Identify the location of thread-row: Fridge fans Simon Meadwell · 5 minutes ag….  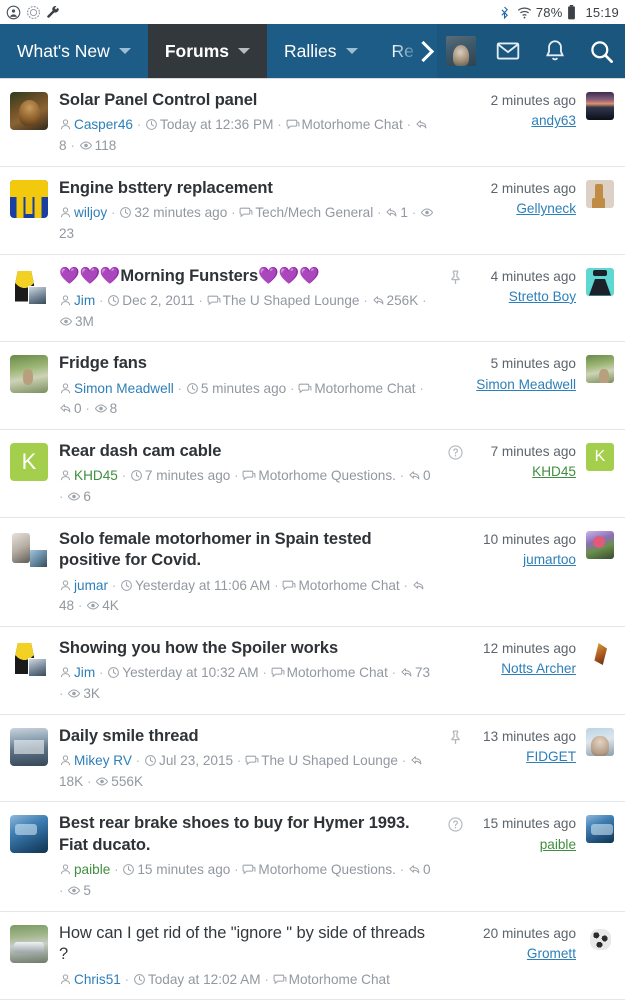
(312, 386).